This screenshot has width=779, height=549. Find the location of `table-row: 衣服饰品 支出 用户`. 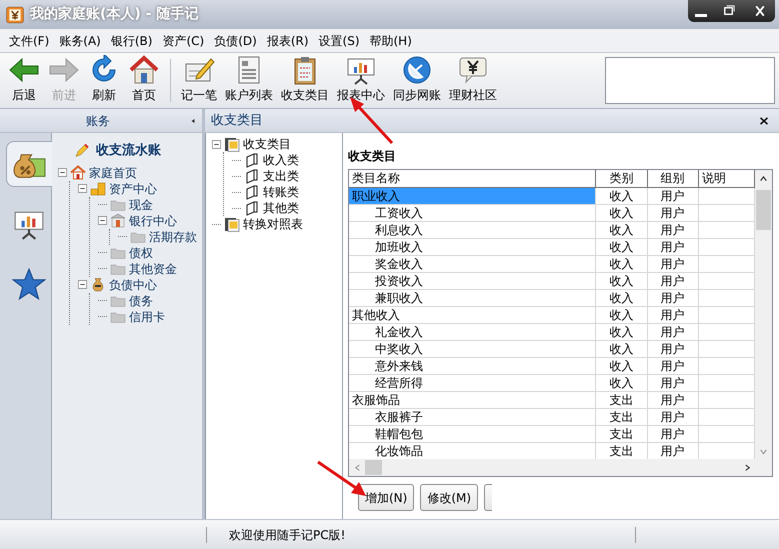

table-row: 衣服饰品 支出 用户 is located at coordinates (551, 399).